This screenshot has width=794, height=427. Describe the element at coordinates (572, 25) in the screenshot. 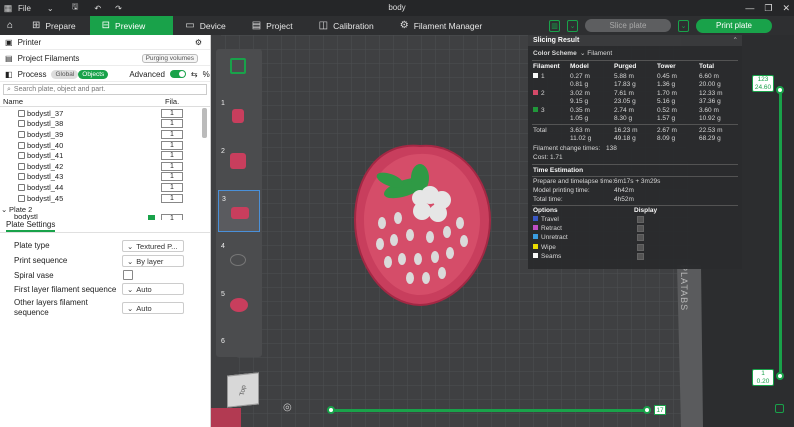

I see `slice-dropdown-icon: ⌄` at that location.